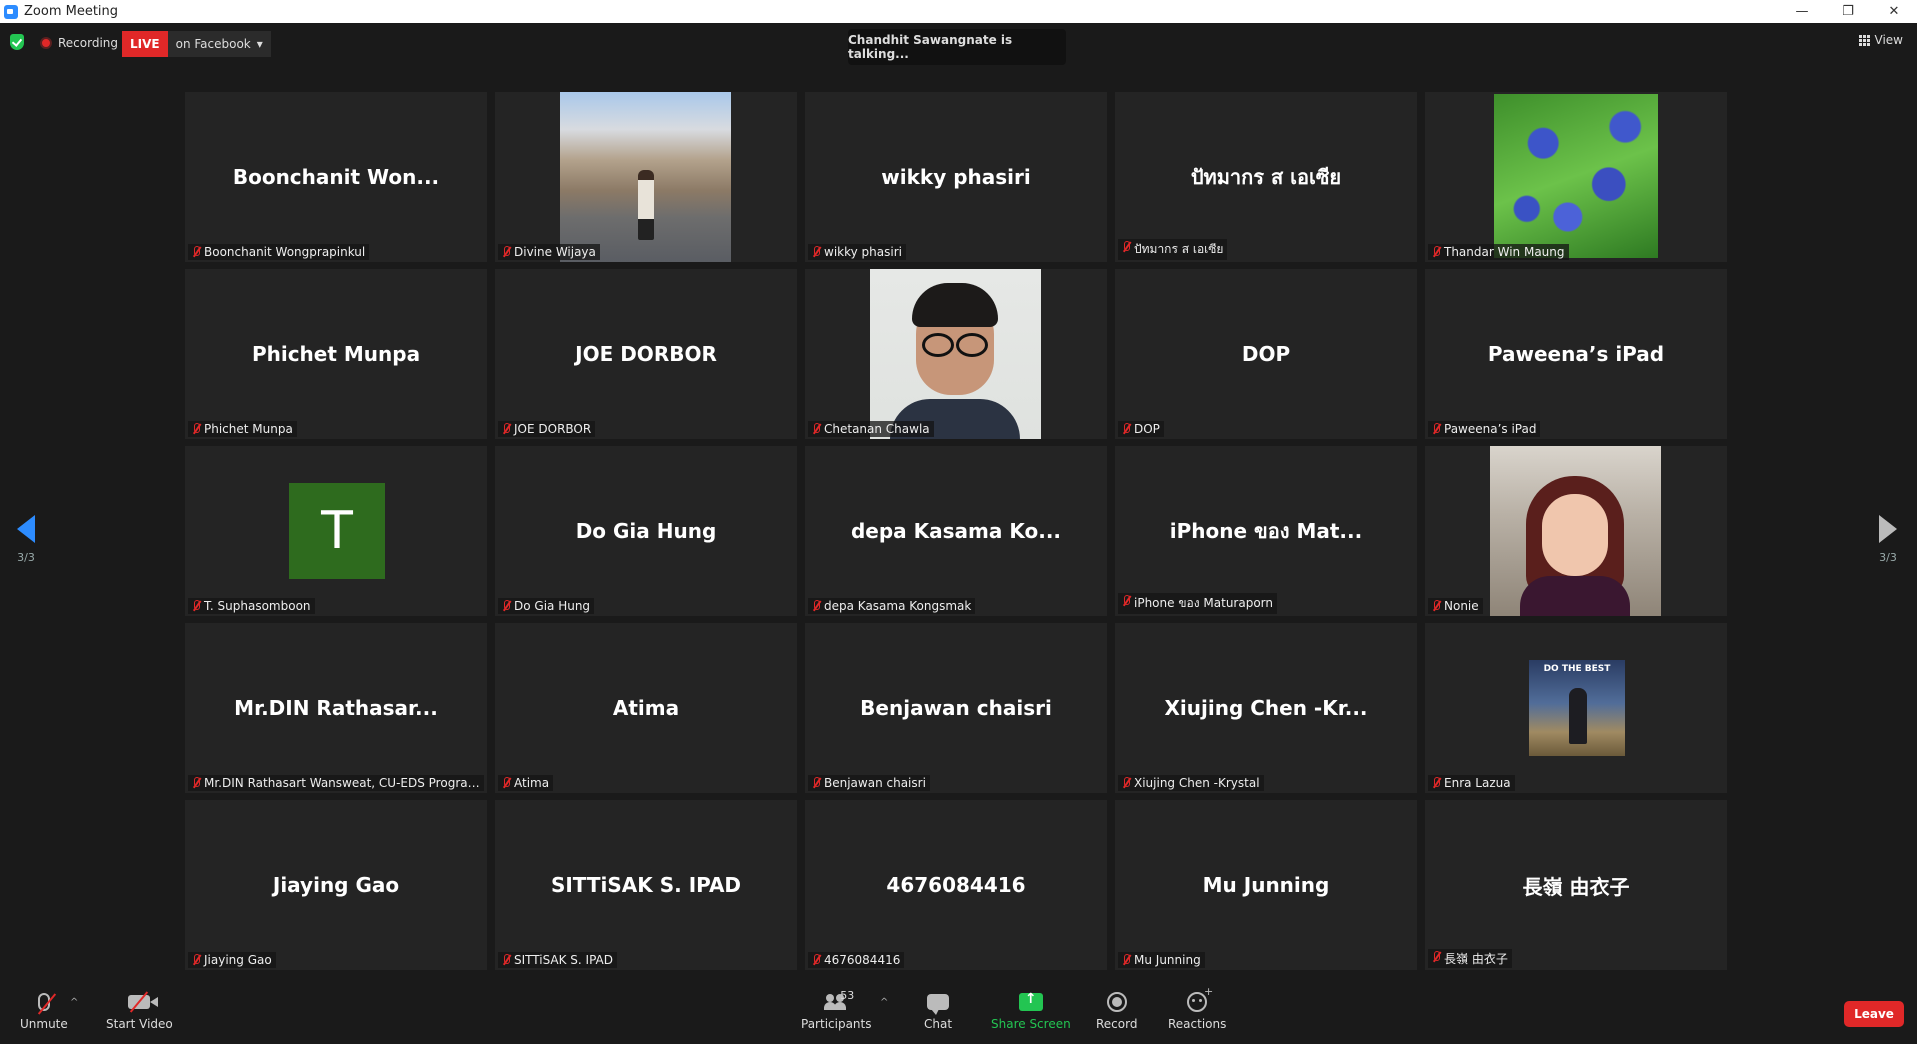  I want to click on restore-icon: ❐, so click(1848, 11).